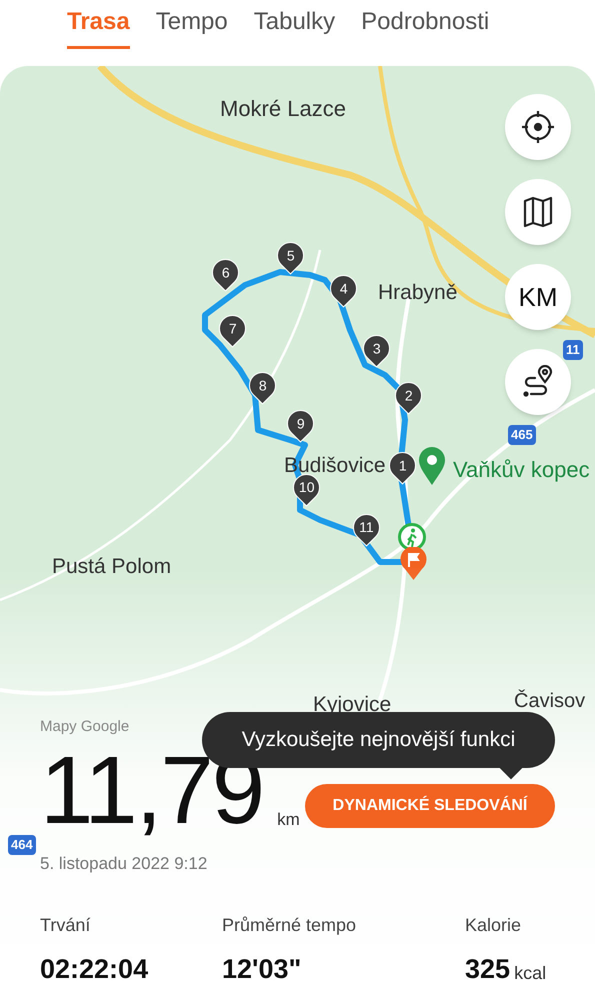 Image resolution: width=595 pixels, height=1000 pixels. What do you see at coordinates (530, 973) in the screenshot?
I see `stat-unit: kcal` at bounding box center [530, 973].